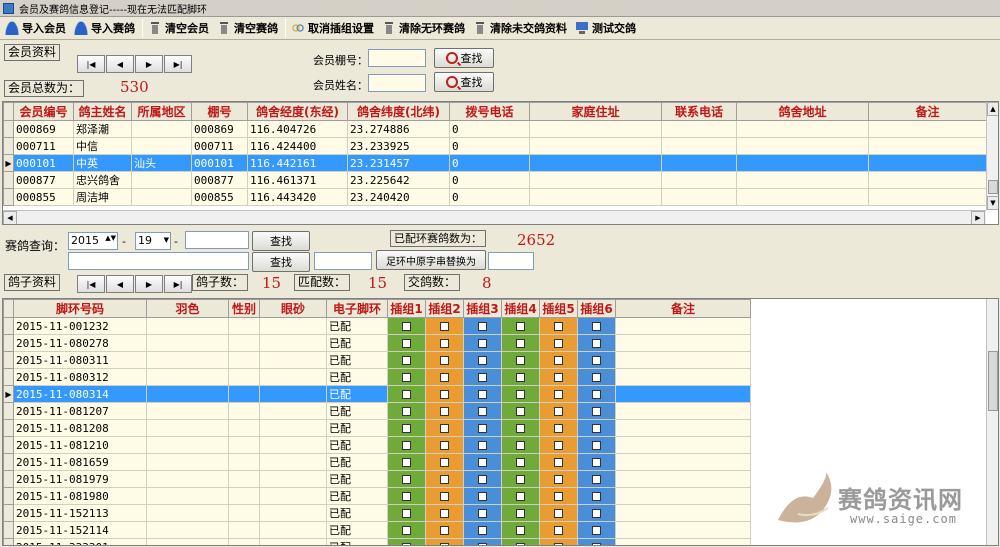 The width and height of the screenshot is (1000, 547). What do you see at coordinates (683, 308) in the screenshot?
I see `pigeon-column-header: 备注` at bounding box center [683, 308].